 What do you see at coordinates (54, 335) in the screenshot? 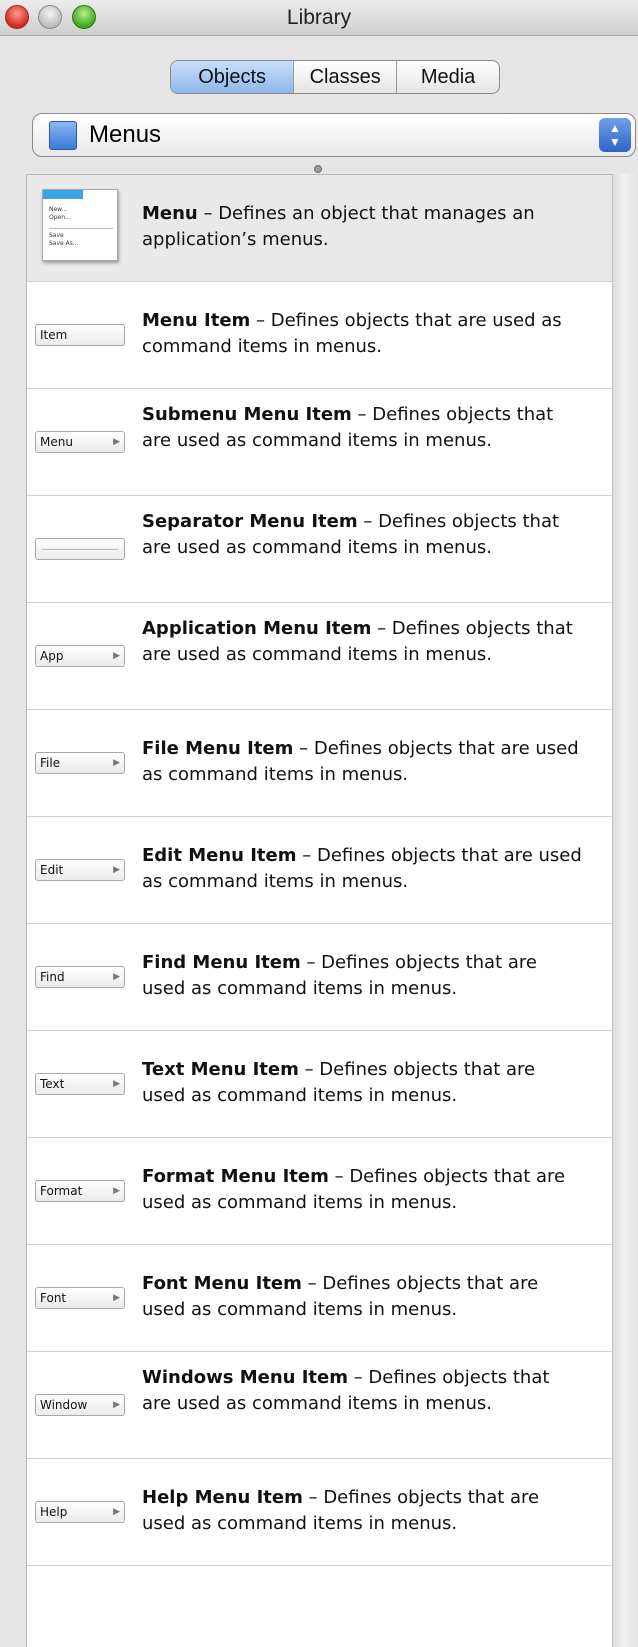
I see `menu-item-preview-label: Item` at bounding box center [54, 335].